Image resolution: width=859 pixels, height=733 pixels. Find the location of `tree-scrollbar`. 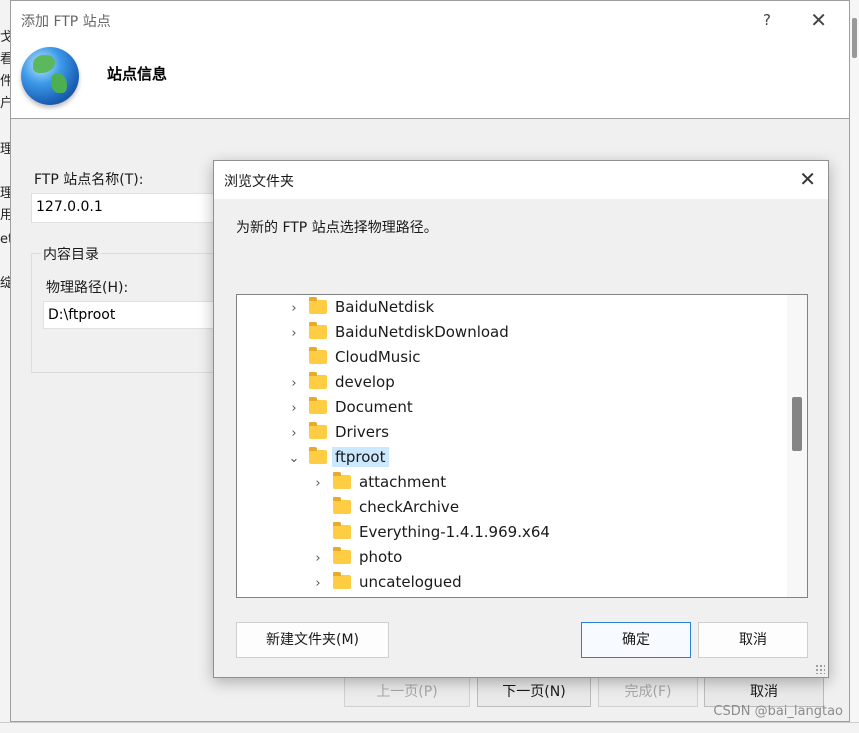

tree-scrollbar is located at coordinates (797, 446).